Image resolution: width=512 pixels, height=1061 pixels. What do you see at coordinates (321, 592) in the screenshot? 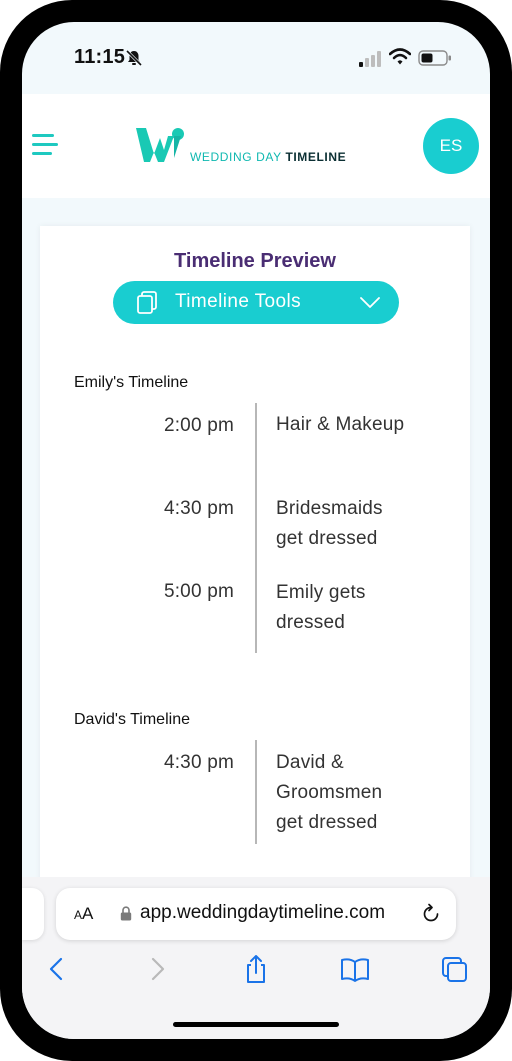
I see `event-line: Emily gets` at bounding box center [321, 592].